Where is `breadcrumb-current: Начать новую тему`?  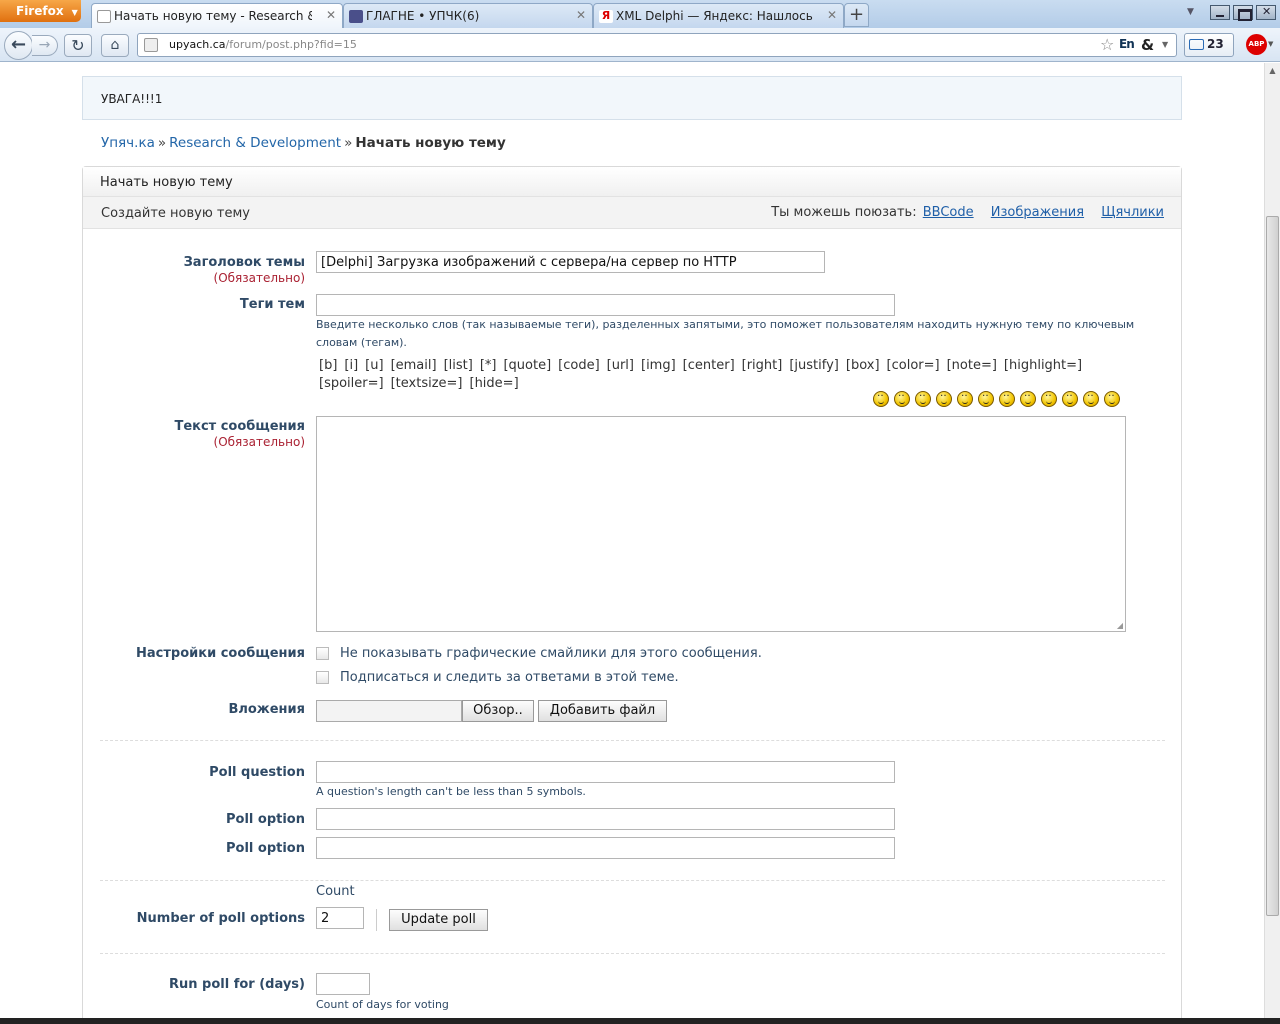 breadcrumb-current: Начать новую тему is located at coordinates (430, 143).